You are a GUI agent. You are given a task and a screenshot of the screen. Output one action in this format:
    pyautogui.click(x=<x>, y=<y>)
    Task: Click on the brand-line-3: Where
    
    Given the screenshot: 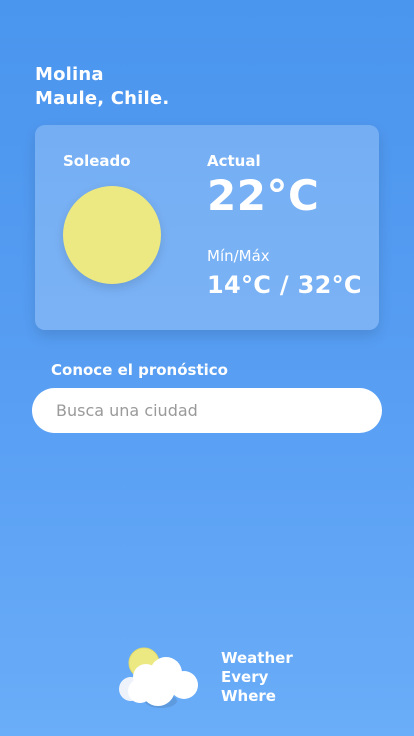 What is the action you would take?
    pyautogui.click(x=248, y=696)
    